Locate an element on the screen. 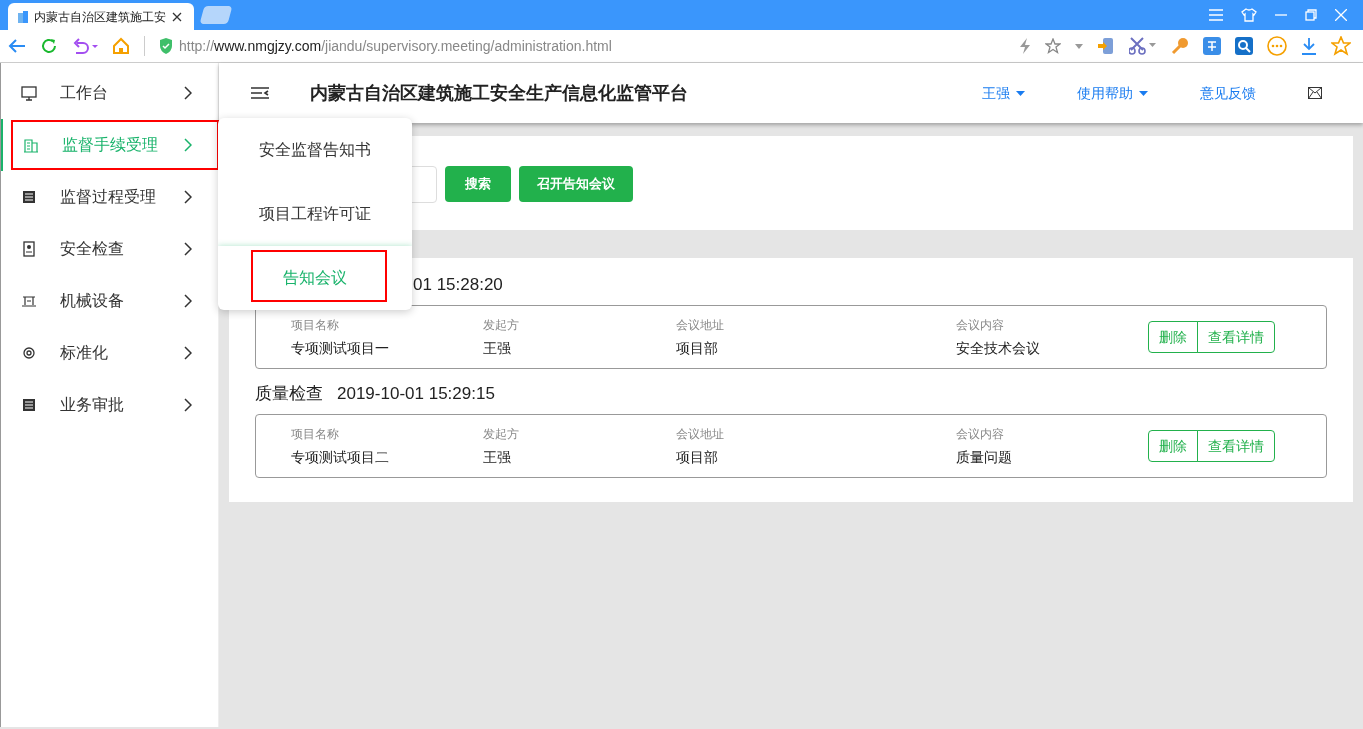 This screenshot has height=729, width=1363. sidebar-item: 安全检查 is located at coordinates (109, 249).